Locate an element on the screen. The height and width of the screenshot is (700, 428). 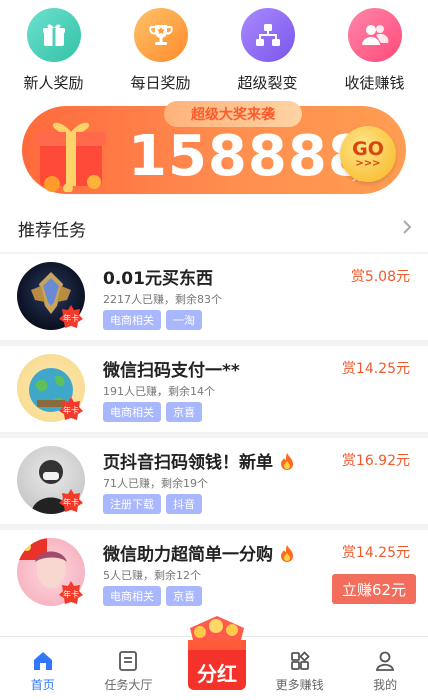
quick-links: 新人奖励 每日奖励 超级裂变 收徒赚钱 is located at coordinates (214, 52).